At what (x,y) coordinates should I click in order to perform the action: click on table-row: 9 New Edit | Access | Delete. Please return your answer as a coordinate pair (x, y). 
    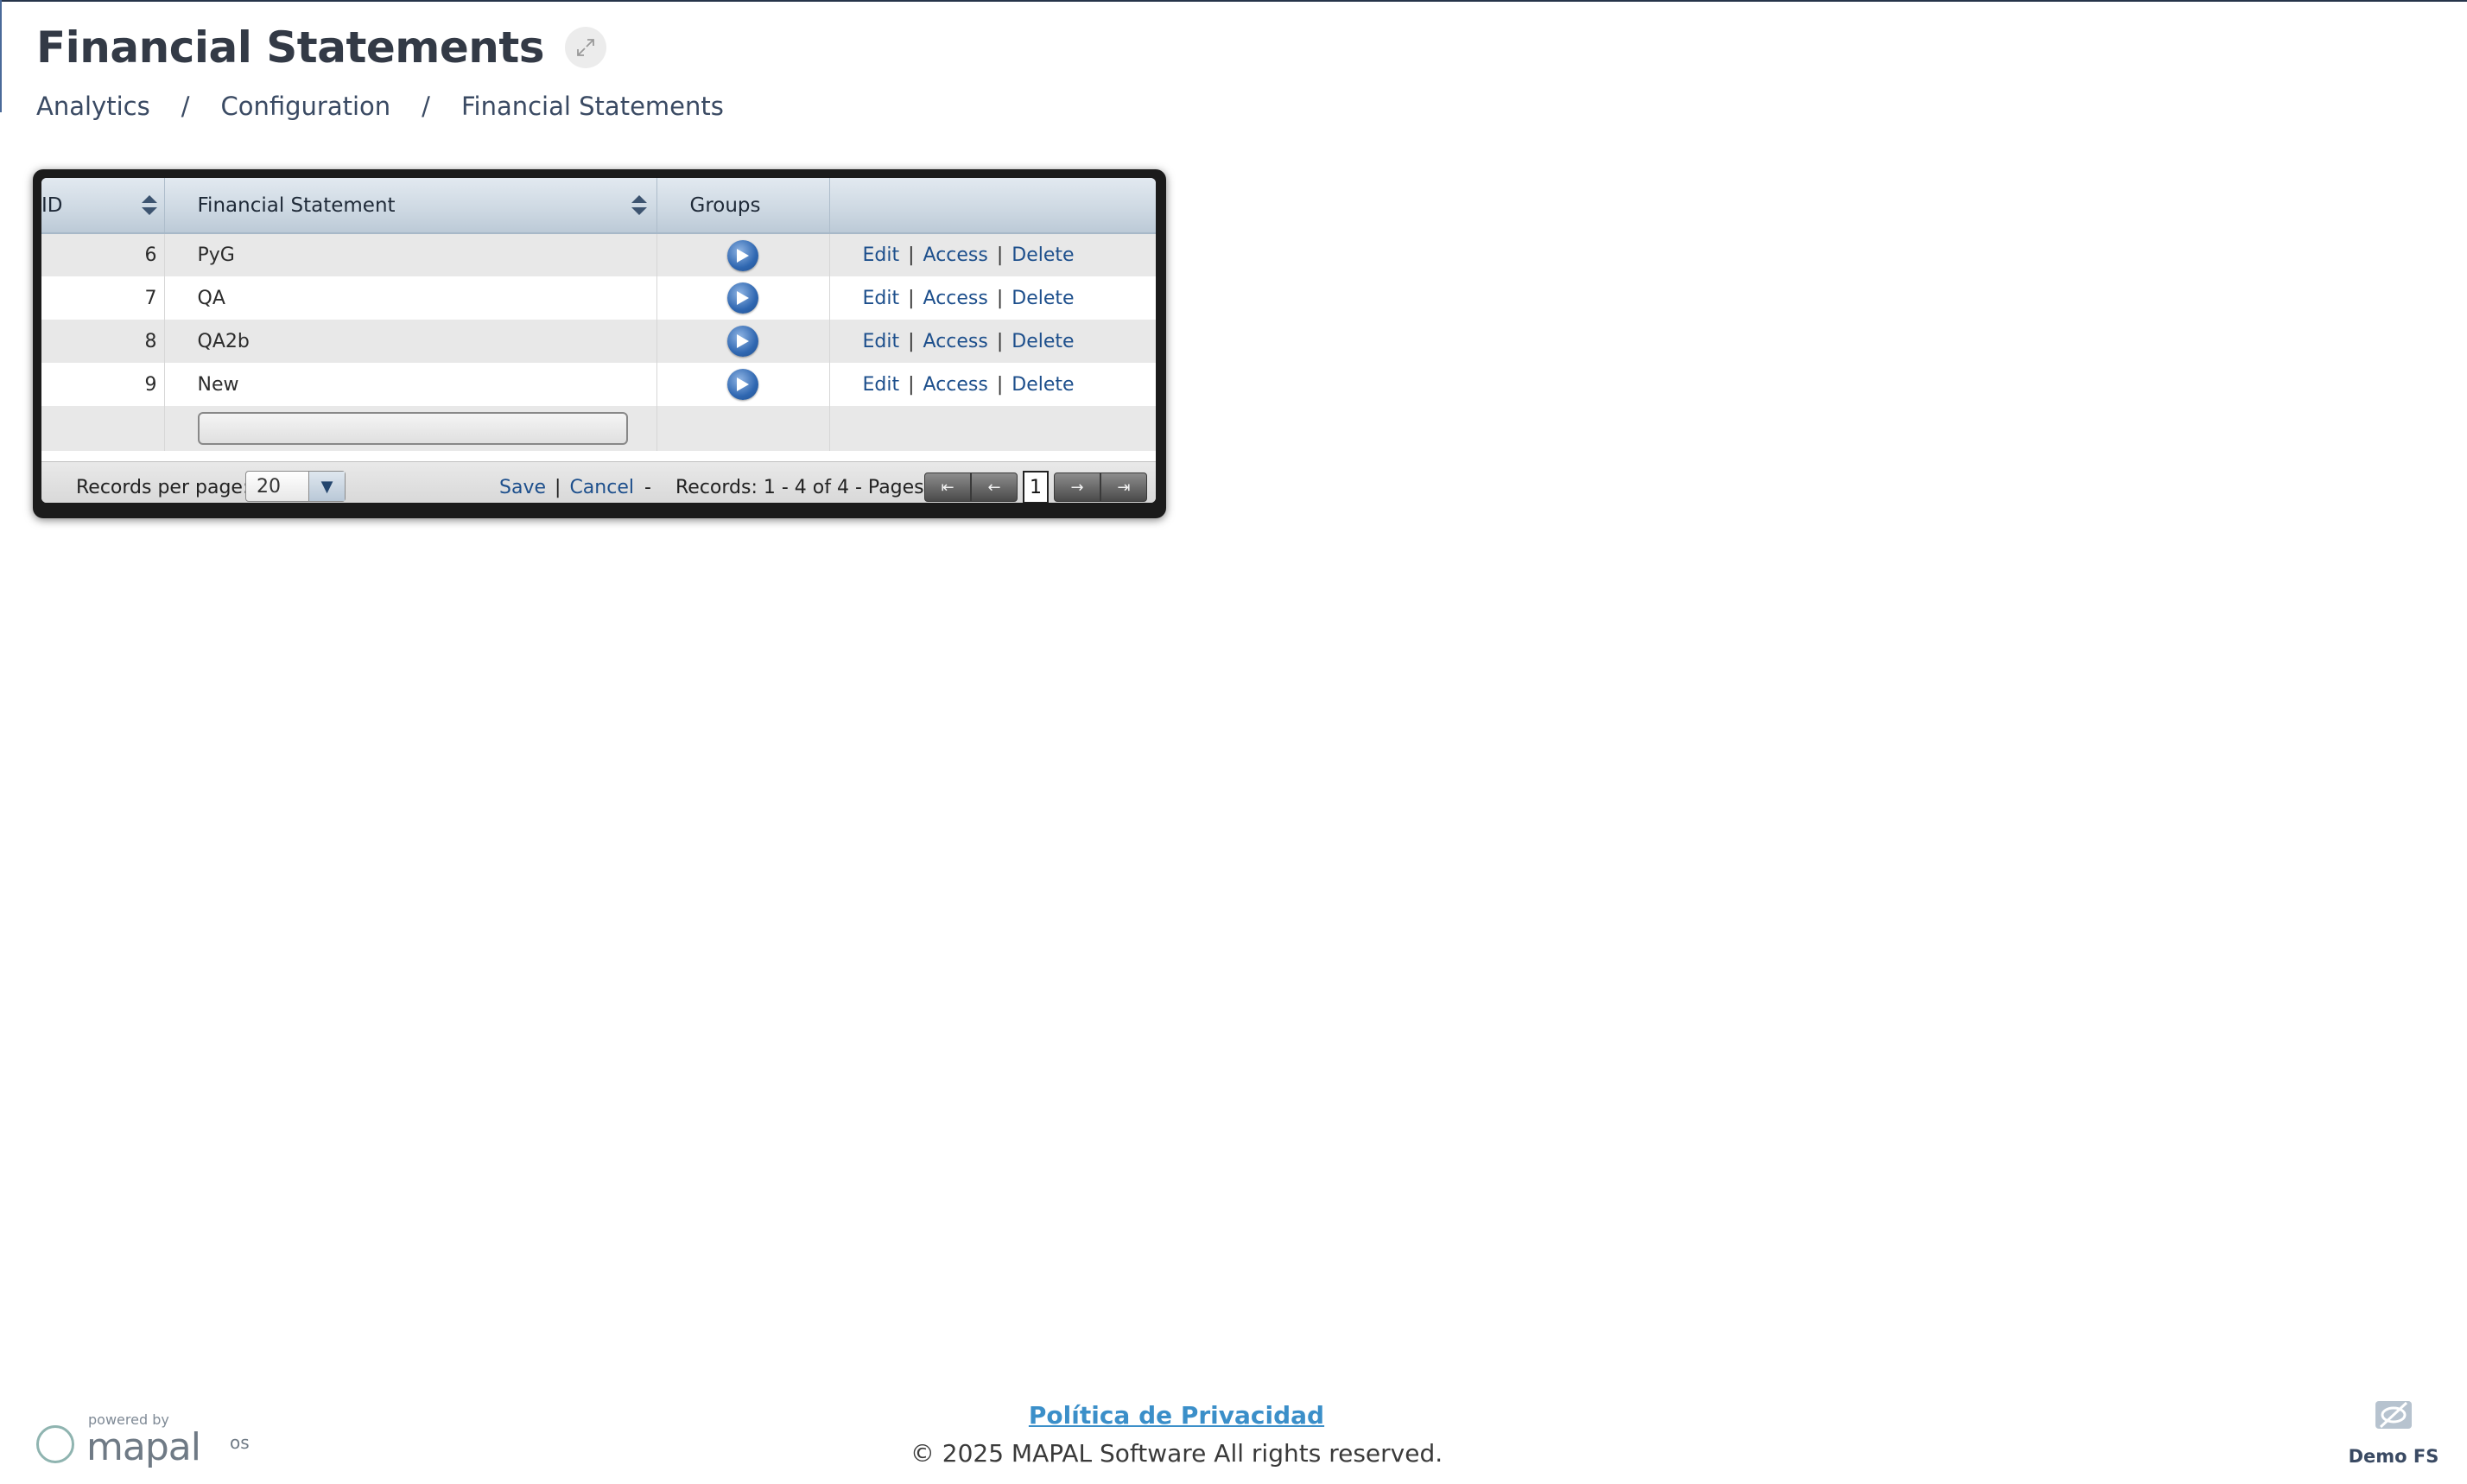
    Looking at the image, I should click on (598, 384).